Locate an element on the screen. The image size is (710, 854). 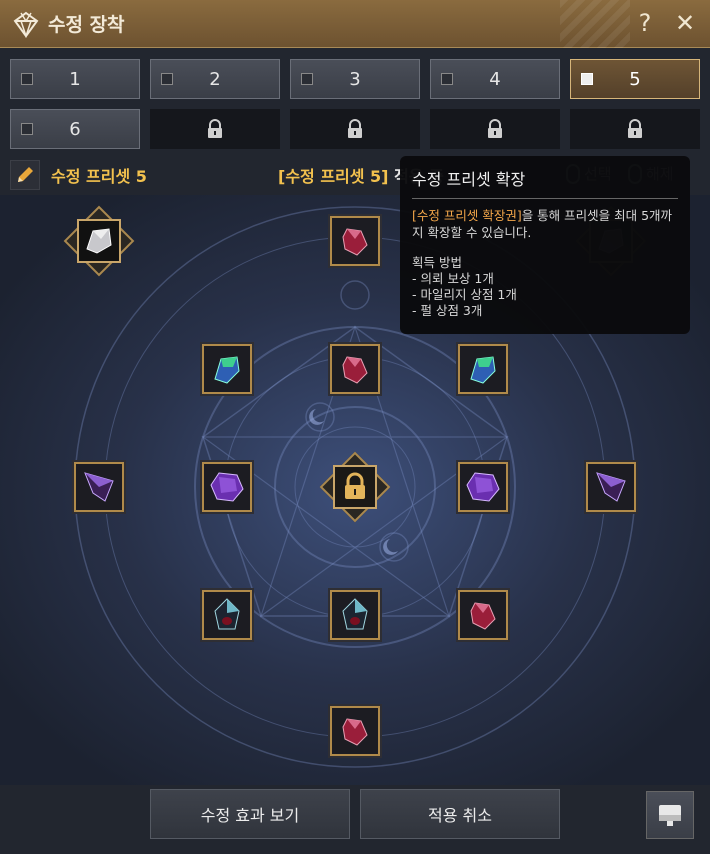
current-preset-name: 수정 프리셋 5 is located at coordinates (99, 176).